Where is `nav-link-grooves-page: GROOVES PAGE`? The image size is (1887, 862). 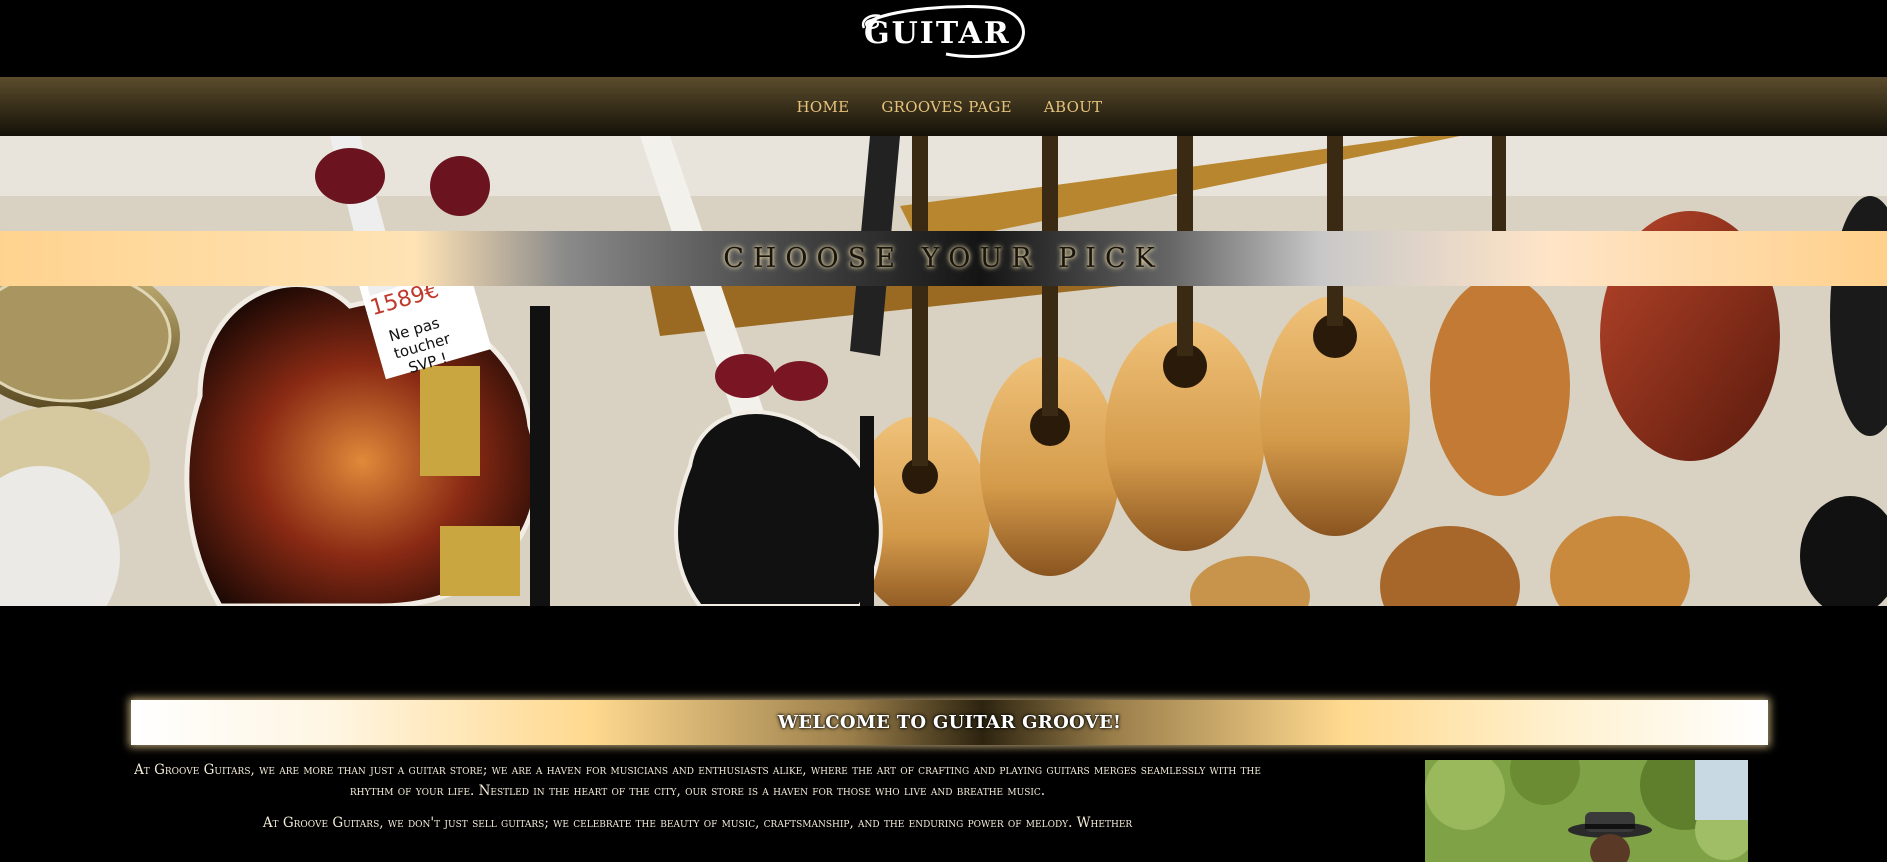
nav-link-grooves-page: GROOVES PAGE is located at coordinates (946, 107).